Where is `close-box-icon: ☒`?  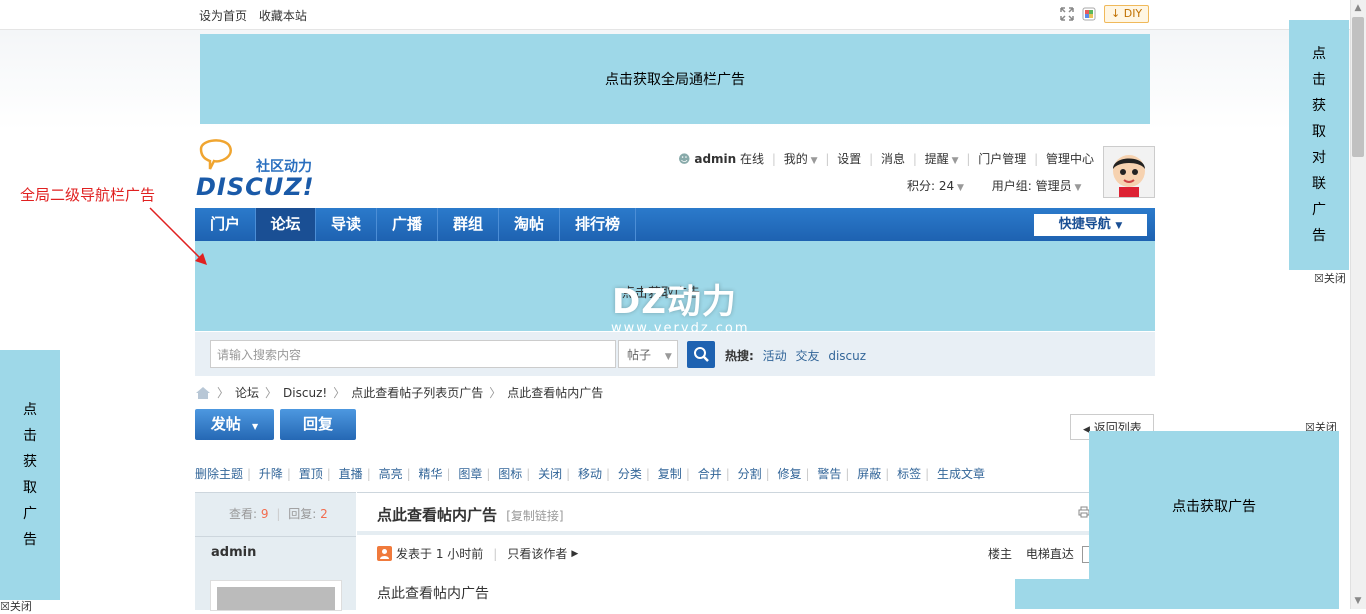 close-box-icon: ☒ is located at coordinates (1319, 278).